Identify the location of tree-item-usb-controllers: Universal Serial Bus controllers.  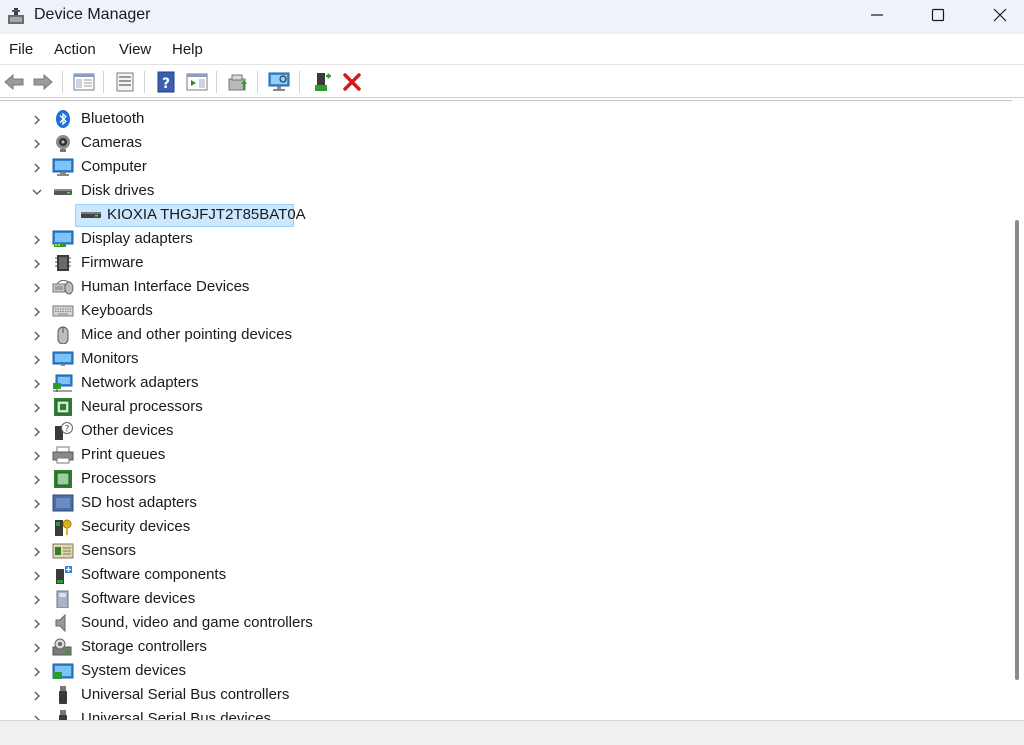
(500, 695).